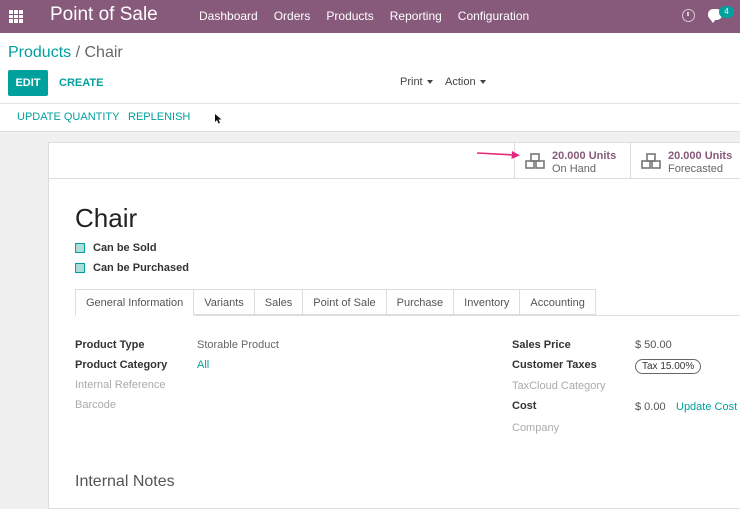  What do you see at coordinates (420, 302) in the screenshot?
I see `tab-purchase: Purchase` at bounding box center [420, 302].